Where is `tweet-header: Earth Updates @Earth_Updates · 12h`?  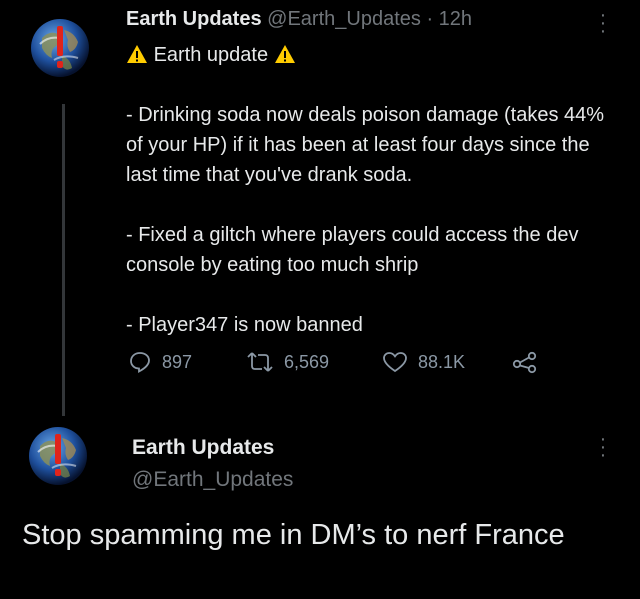 tweet-header: Earth Updates @Earth_Updates · 12h is located at coordinates (299, 19).